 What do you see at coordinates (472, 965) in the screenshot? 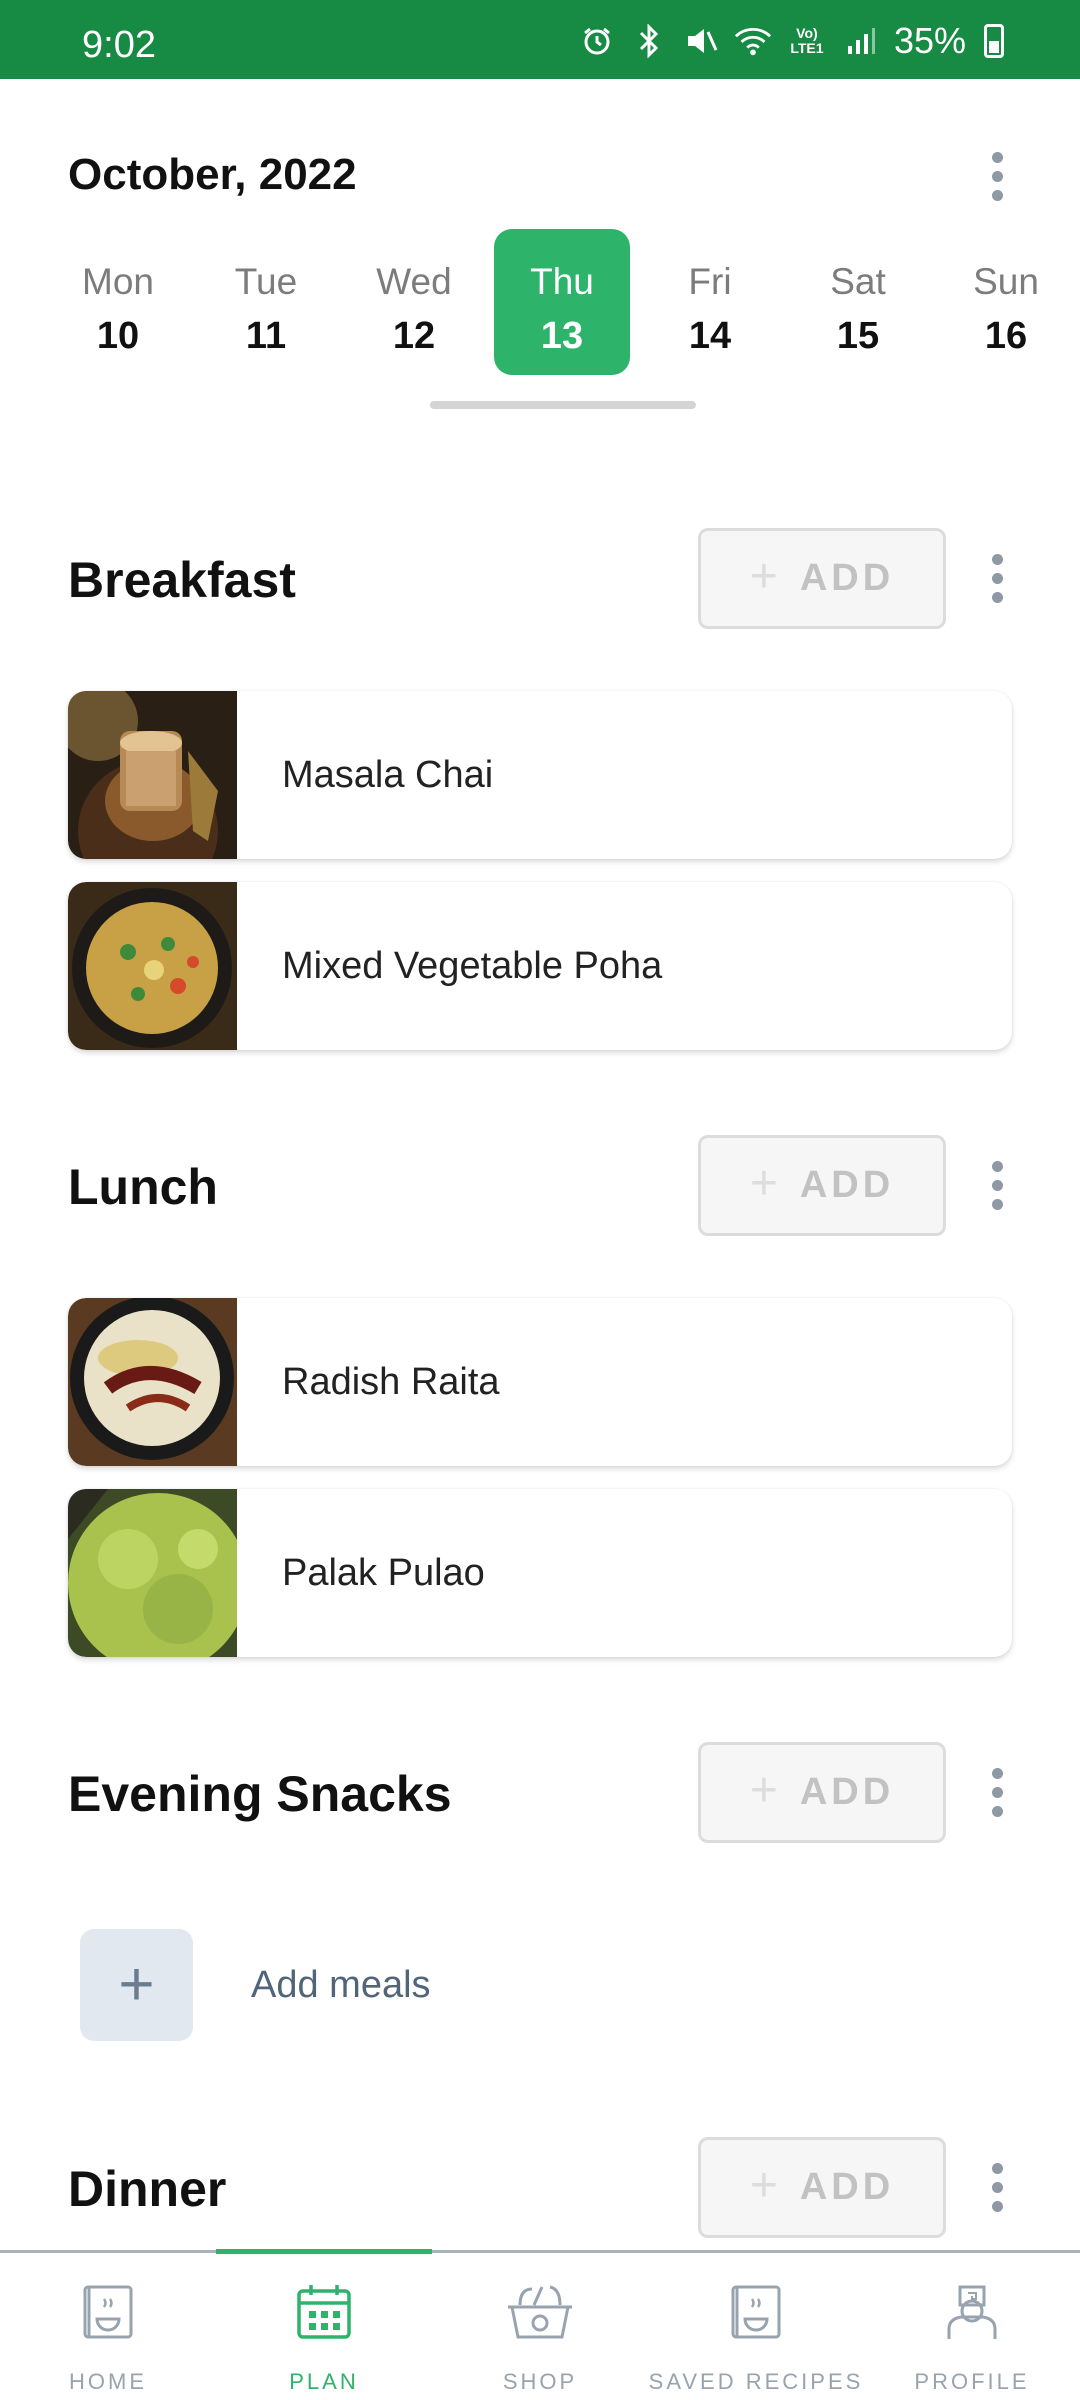
I see `meal-name: Mixed Vegetable Poha` at bounding box center [472, 965].